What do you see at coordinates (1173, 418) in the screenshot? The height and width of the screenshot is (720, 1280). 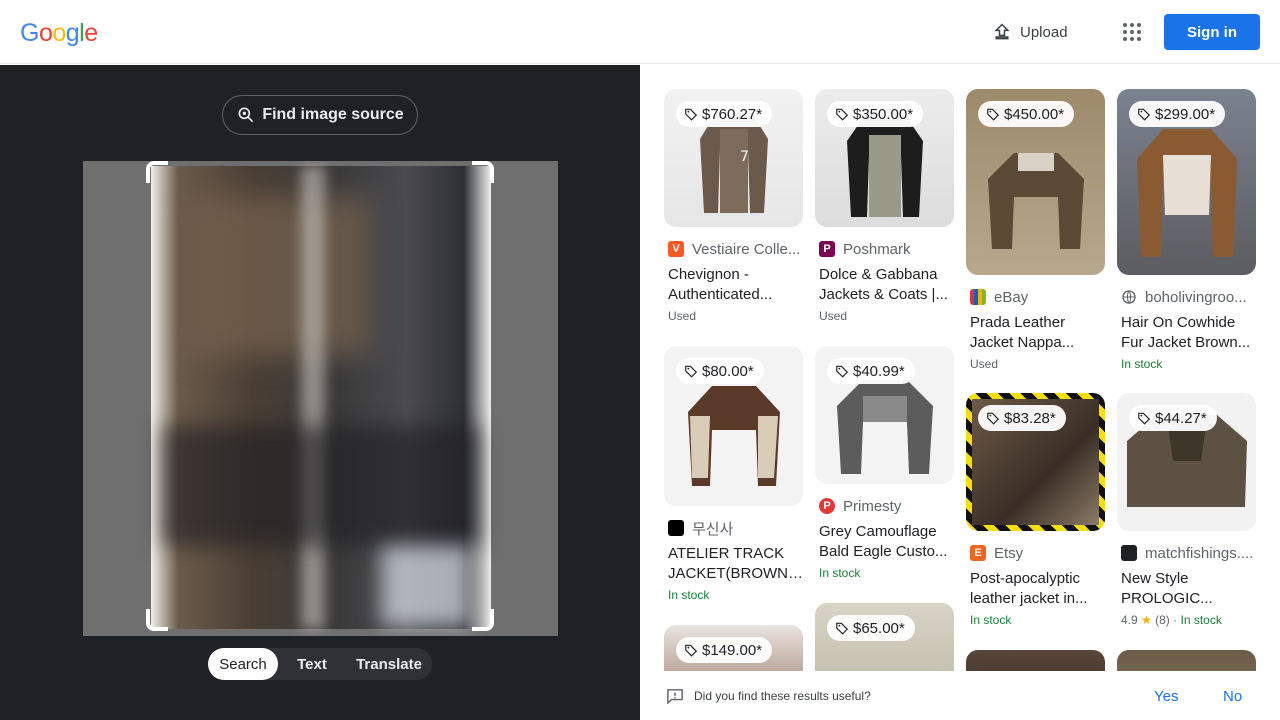 I see `price-badge: $44.27*` at bounding box center [1173, 418].